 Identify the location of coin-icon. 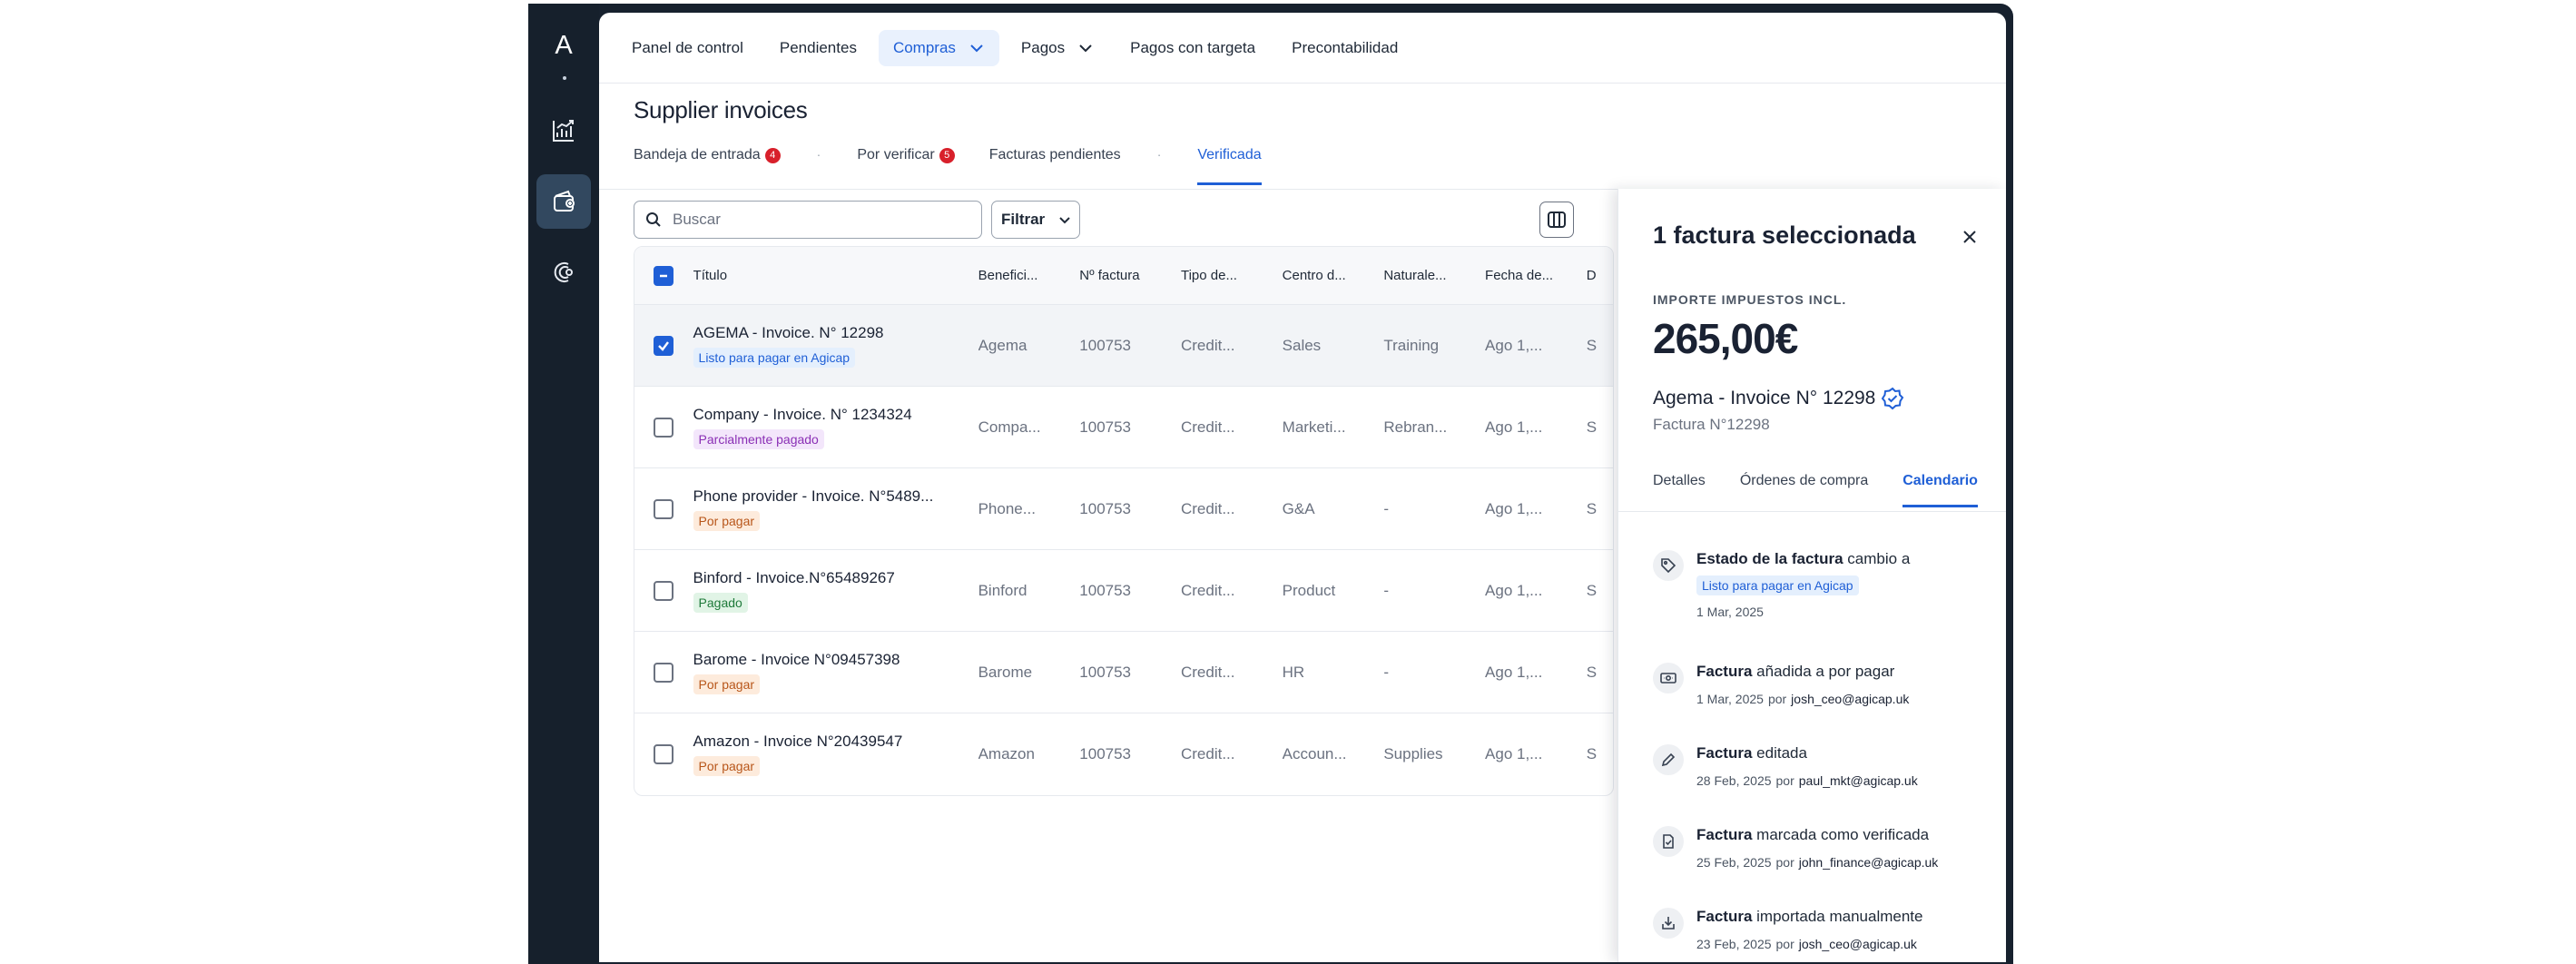
(563, 272).